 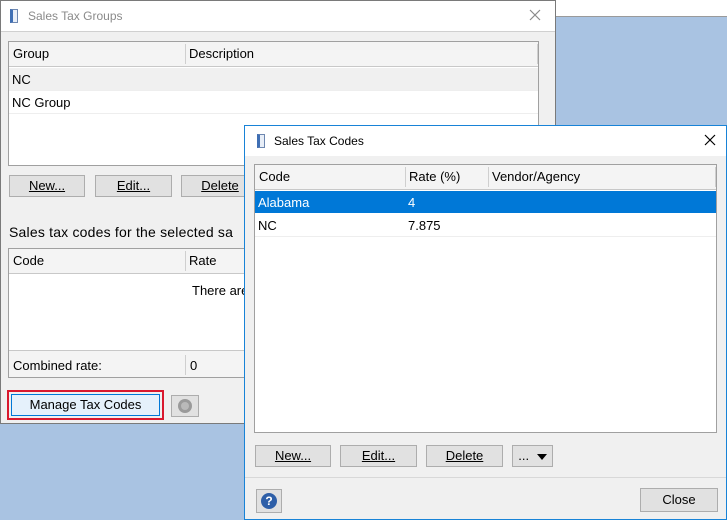 What do you see at coordinates (41, 102) in the screenshot?
I see `group-cell: NC Group` at bounding box center [41, 102].